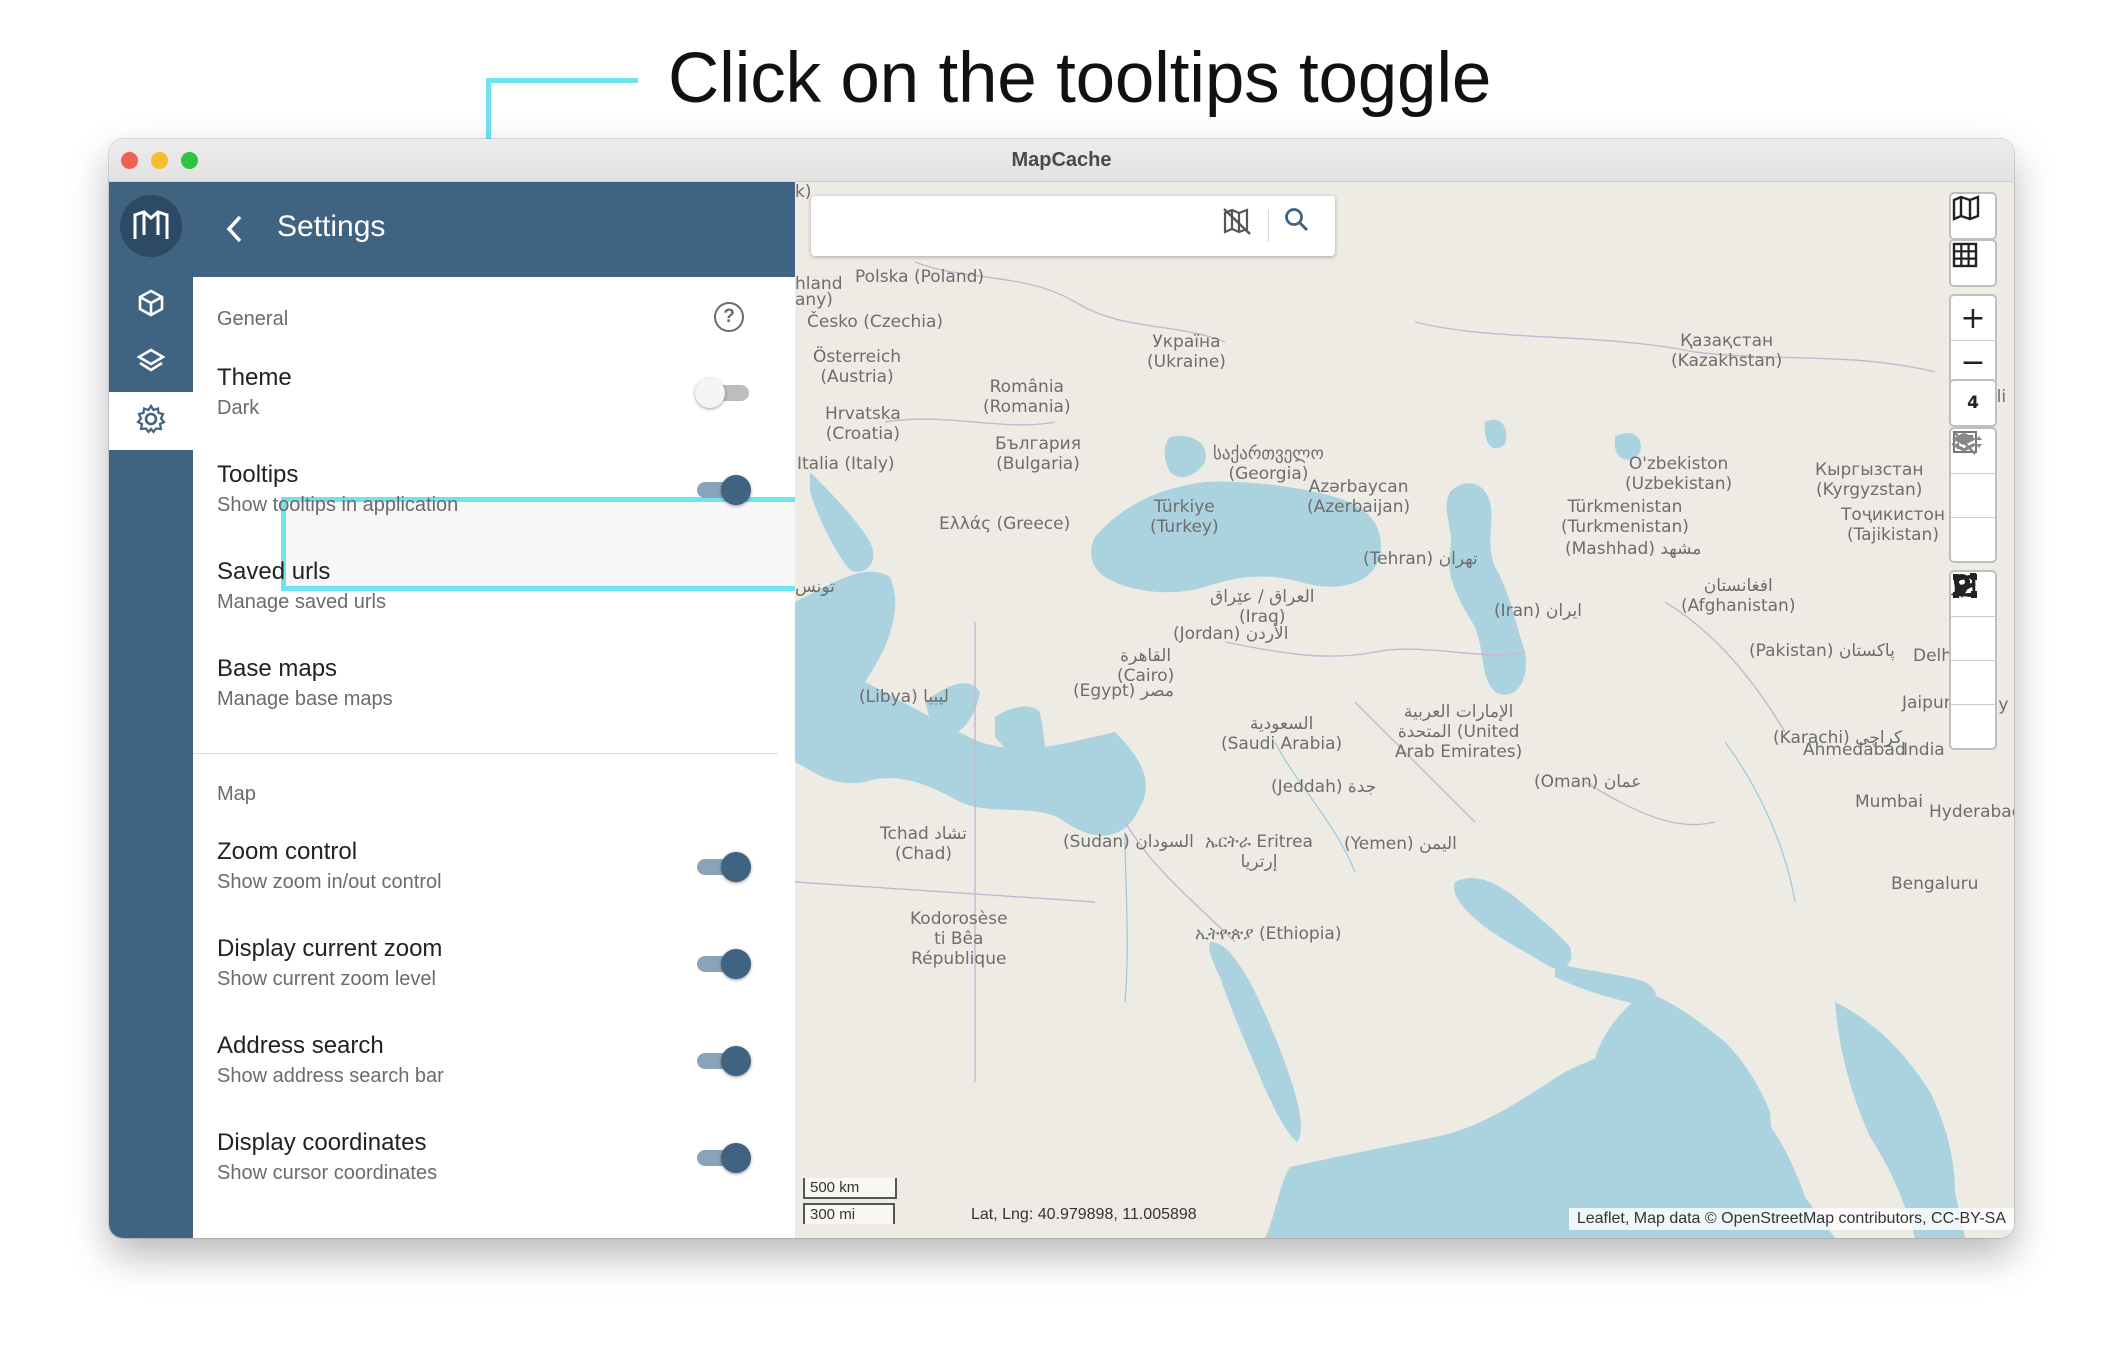 The height and width of the screenshot is (1346, 2122). Describe the element at coordinates (857, 367) in the screenshot. I see `map-place-label: Österreich (Austria)` at that location.